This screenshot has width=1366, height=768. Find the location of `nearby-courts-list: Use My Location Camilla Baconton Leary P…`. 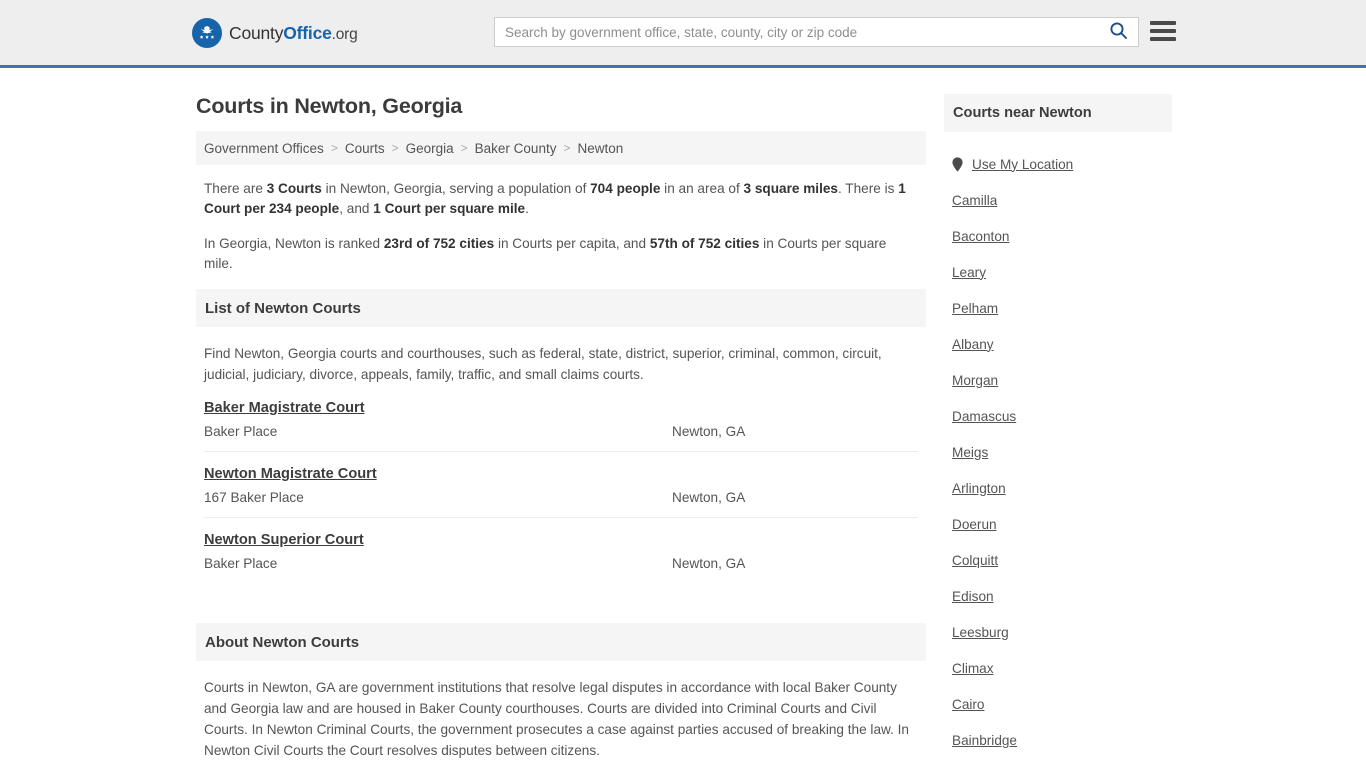

nearby-courts-list: Use My Location Camilla Baconton Leary P… is located at coordinates (1058, 445).